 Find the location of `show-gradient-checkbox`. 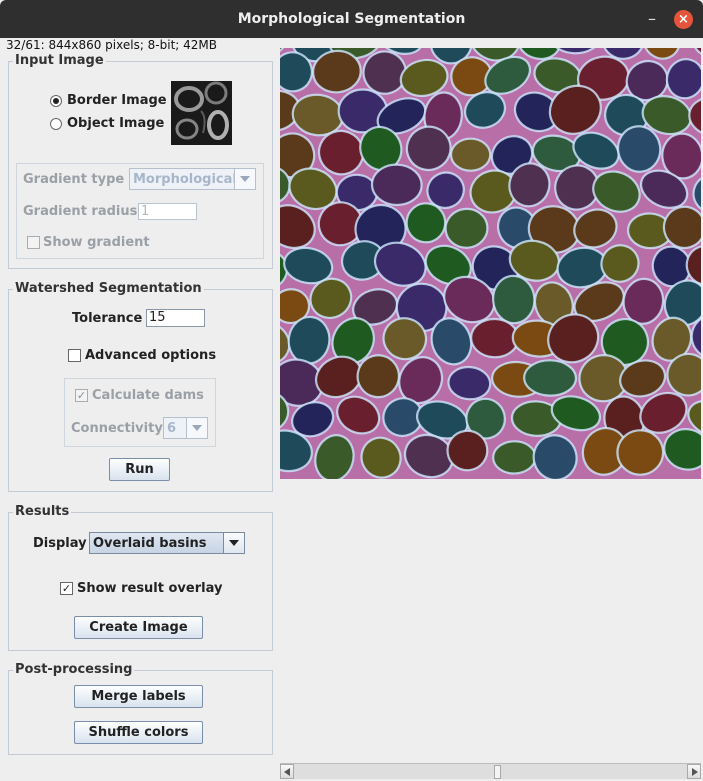

show-gradient-checkbox is located at coordinates (33, 242).